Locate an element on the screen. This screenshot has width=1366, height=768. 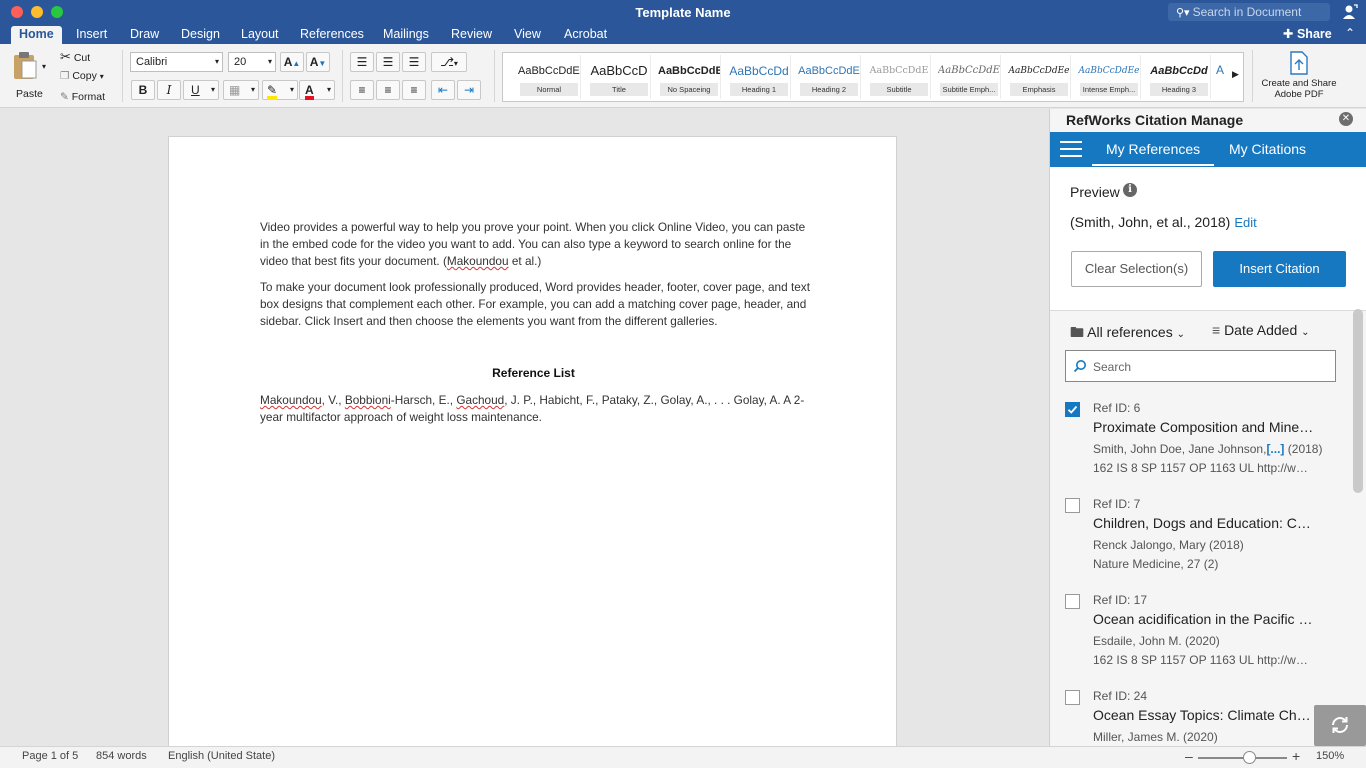
copy-dropdown-icon: ▾ is located at coordinates (102, 76).